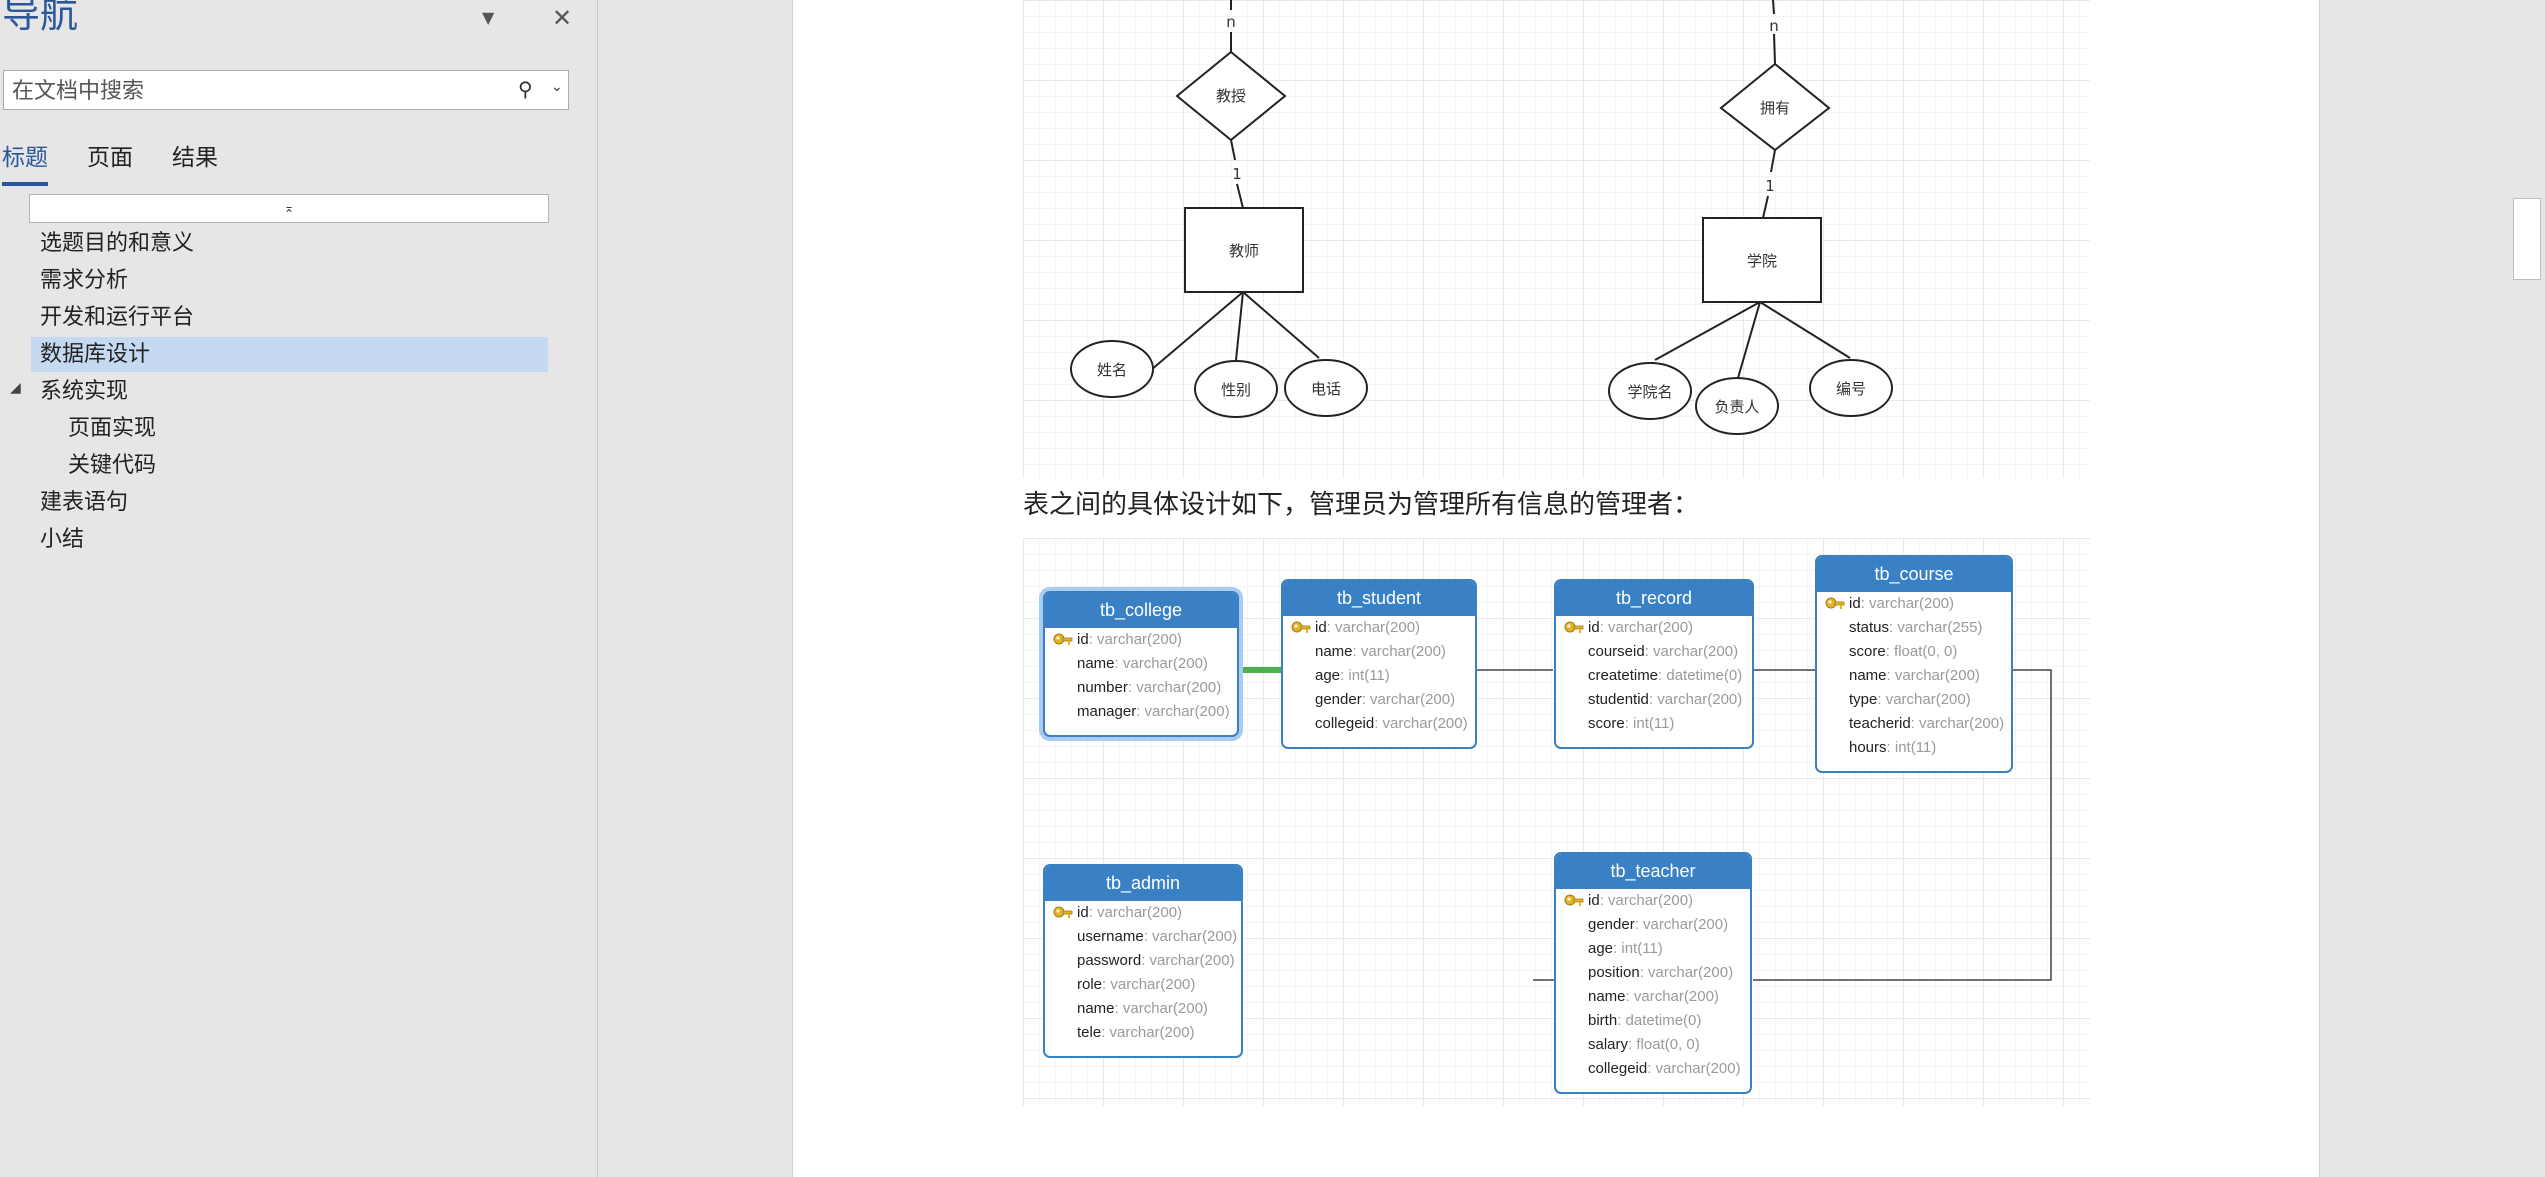 The width and height of the screenshot is (2545, 1177). I want to click on table-field-row: status: varchar(255), so click(1914, 628).